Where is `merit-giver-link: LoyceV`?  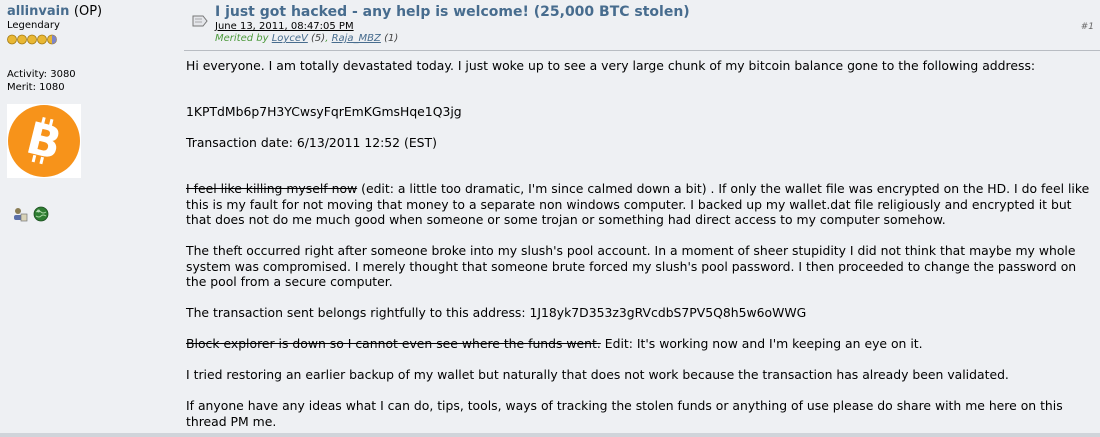 merit-giver-link: LoyceV is located at coordinates (290, 38).